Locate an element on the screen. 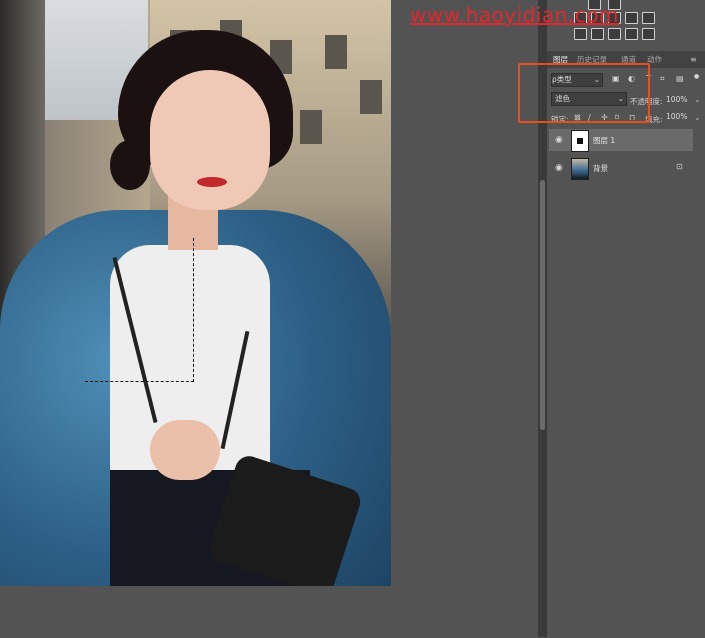  opacity-field: 100% is located at coordinates (678, 100).